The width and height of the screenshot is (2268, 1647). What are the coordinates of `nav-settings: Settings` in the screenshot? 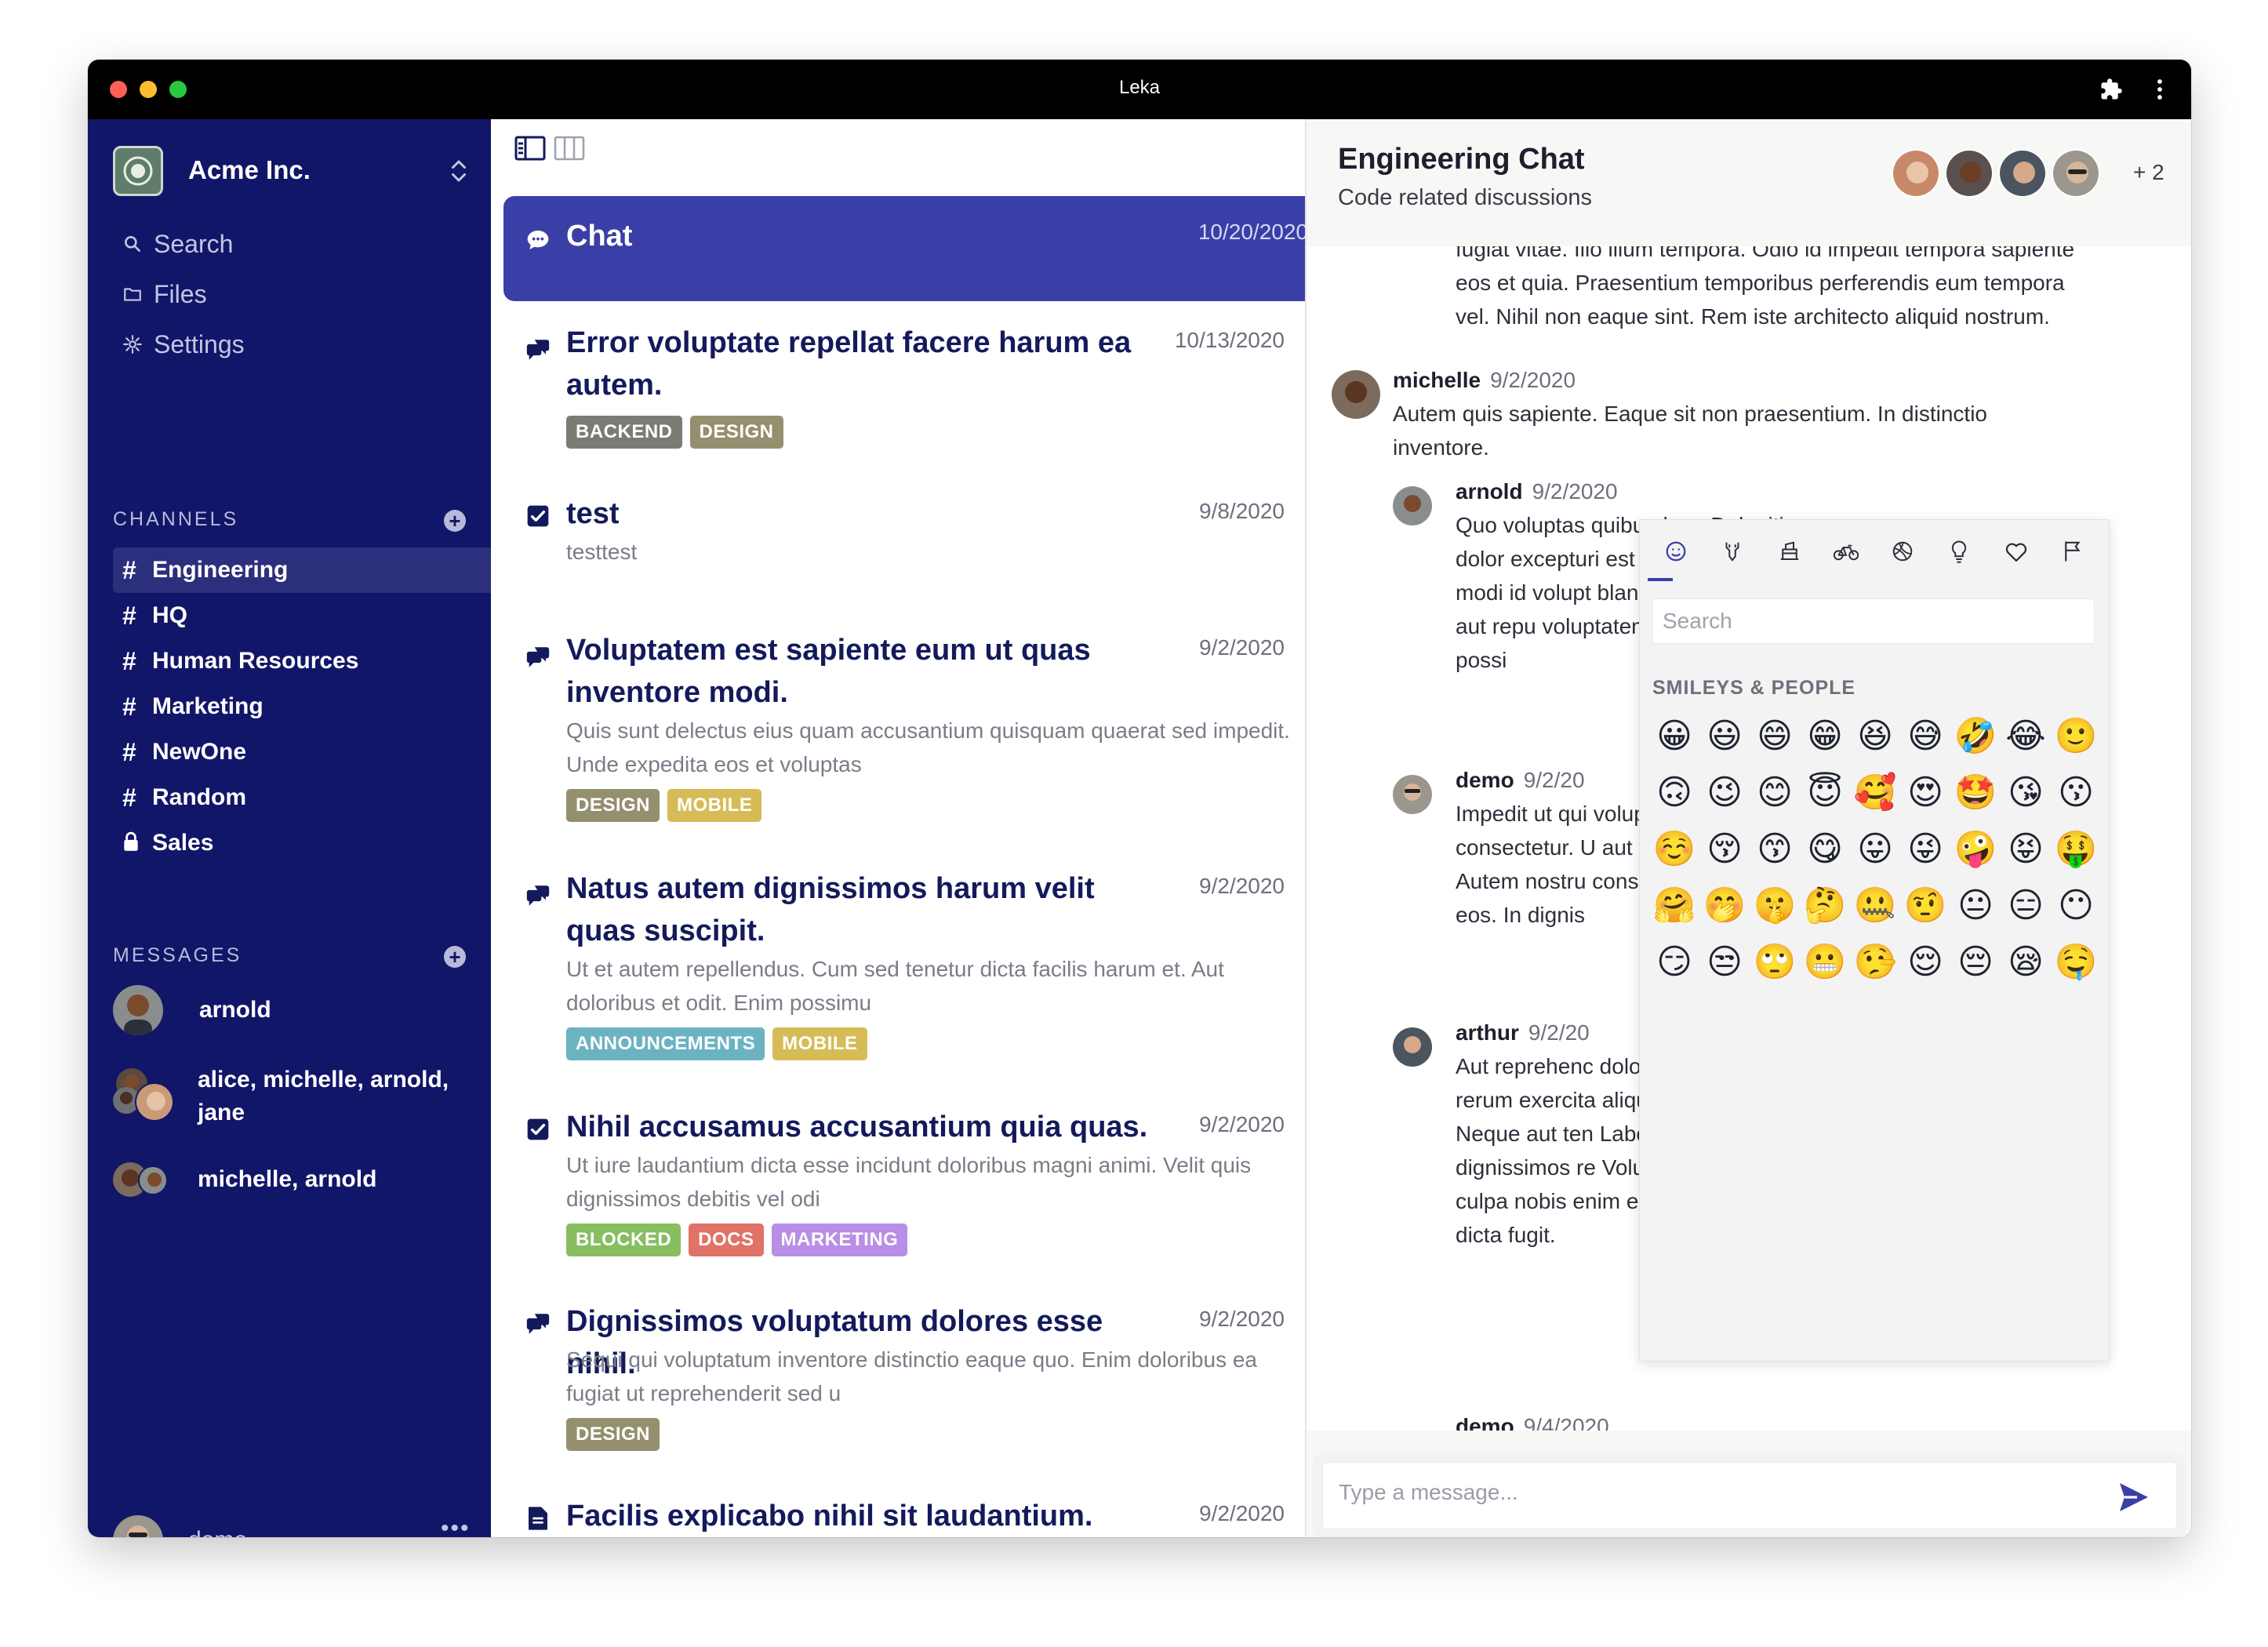 It's located at (183, 344).